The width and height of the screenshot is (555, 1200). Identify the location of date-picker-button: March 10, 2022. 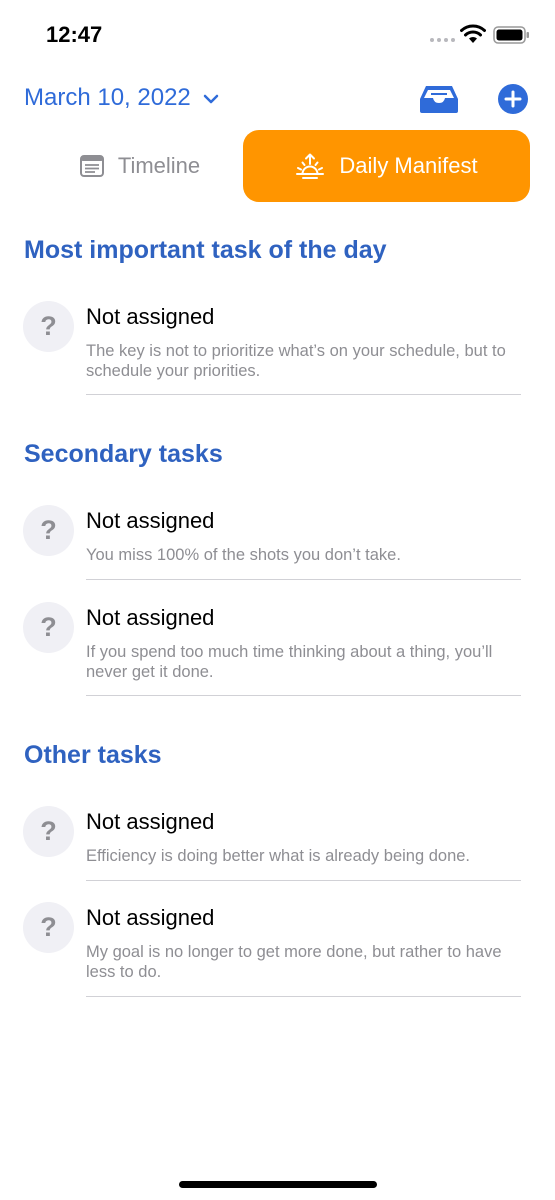
(121, 98).